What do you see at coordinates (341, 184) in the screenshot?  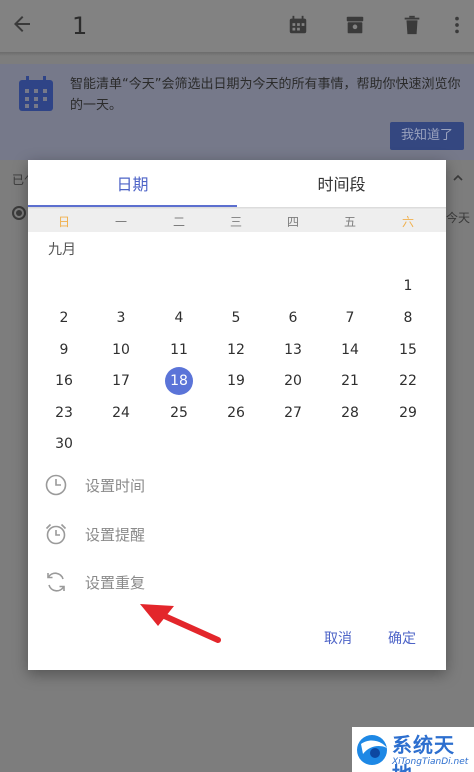 I see `tab-time-period: 时间段` at bounding box center [341, 184].